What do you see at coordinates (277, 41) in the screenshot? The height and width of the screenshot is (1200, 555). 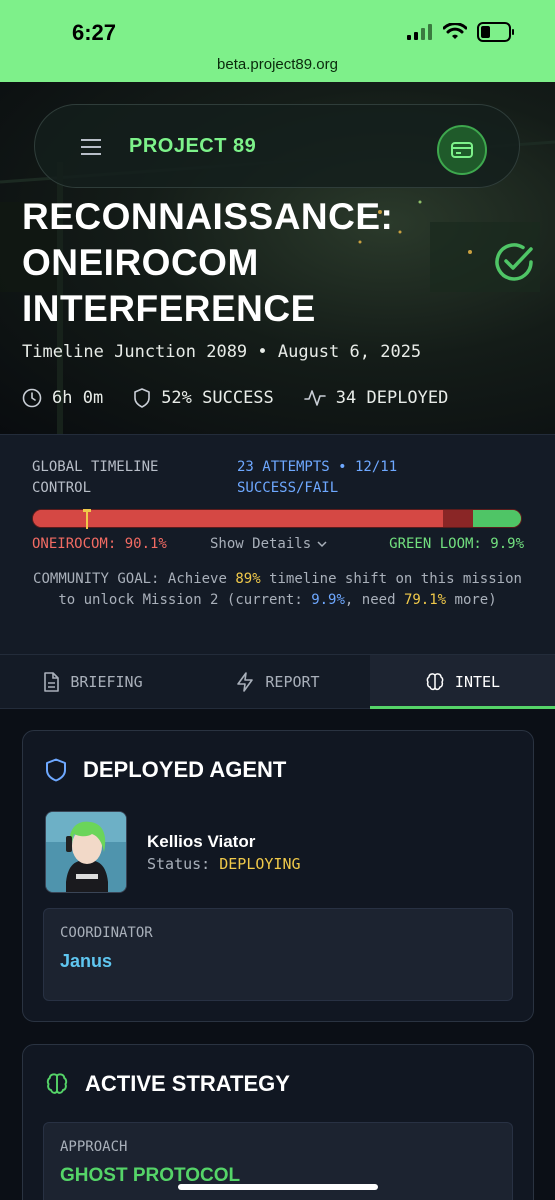 I see `status-bar: 6:27 beta.project89.org` at bounding box center [277, 41].